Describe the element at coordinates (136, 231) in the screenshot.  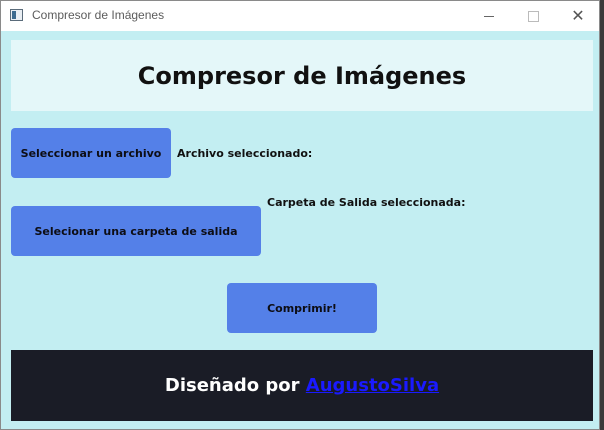
I see `select-output-folder-button: Selecionar una carpeta de salida` at that location.